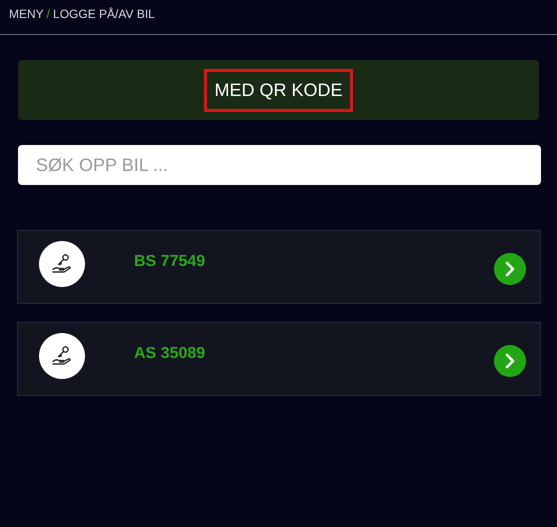 The image size is (557, 527). What do you see at coordinates (279, 359) in the screenshot?
I see `car-card: AS 35089` at bounding box center [279, 359].